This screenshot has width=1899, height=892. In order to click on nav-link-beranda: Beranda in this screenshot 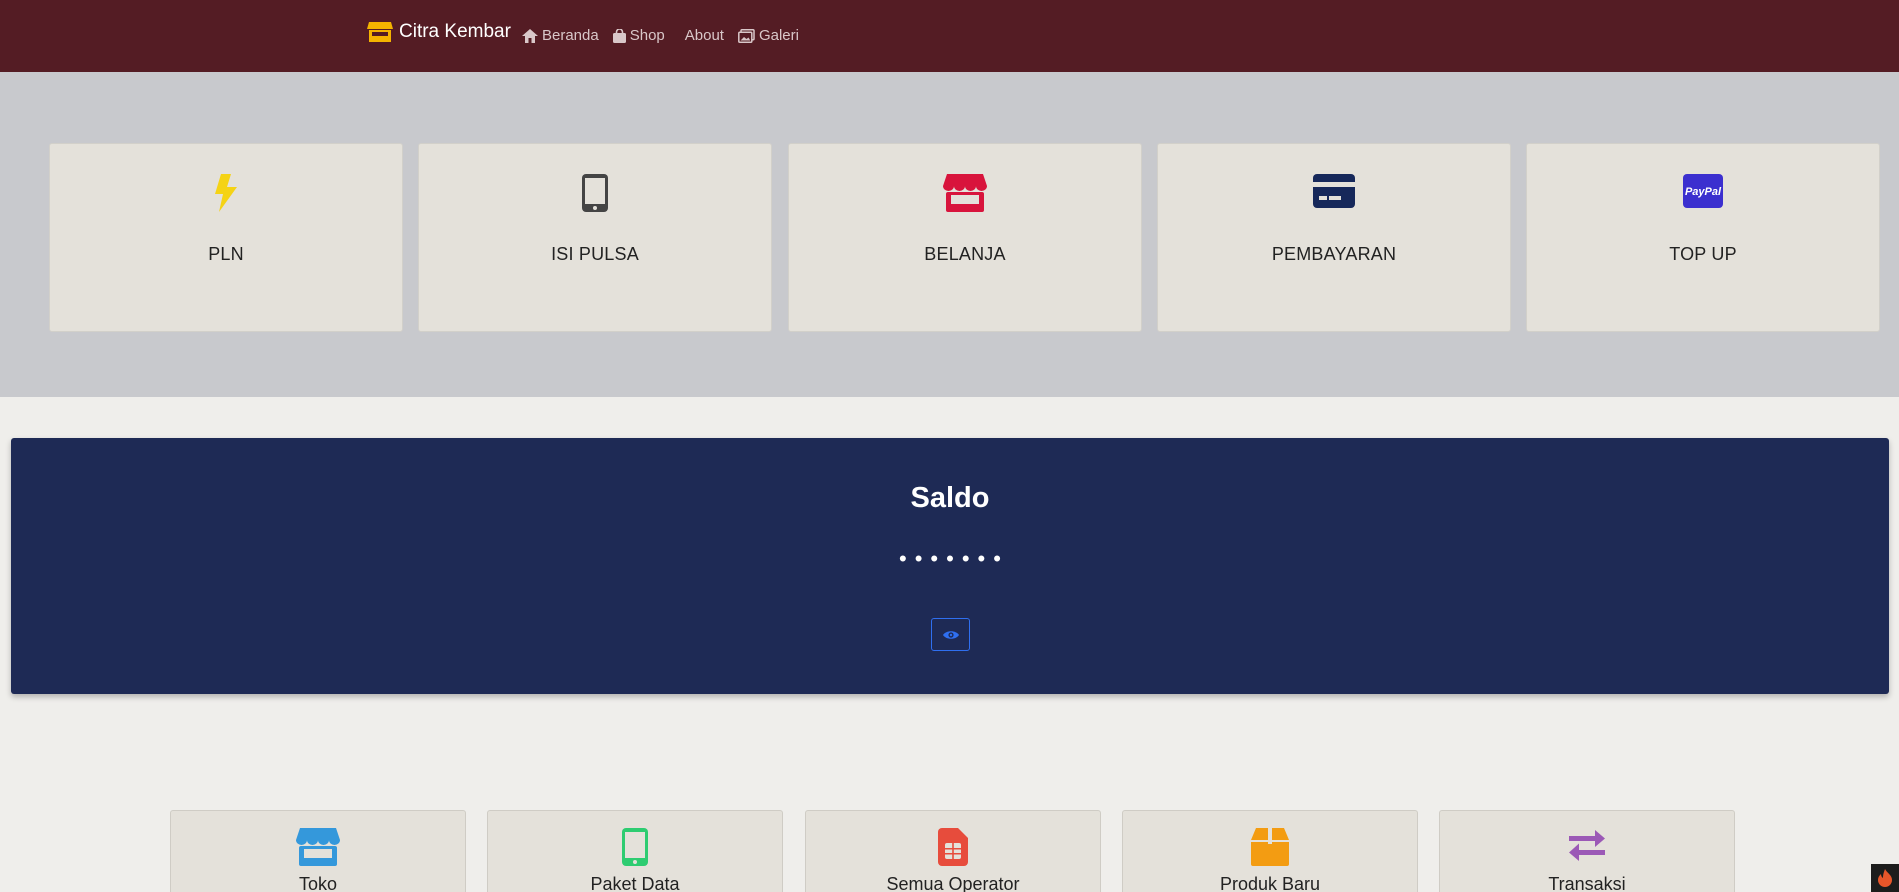, I will do `click(560, 35)`.